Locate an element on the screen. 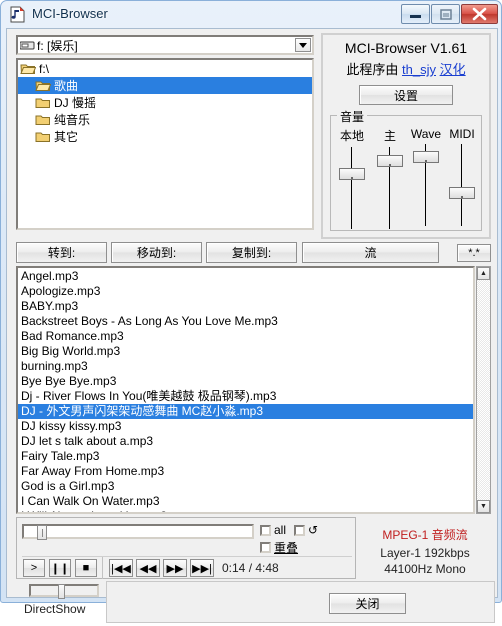 This screenshot has width=502, height=626. translator-credit: 此程序由 th_sjy 汉化 is located at coordinates (406, 68).